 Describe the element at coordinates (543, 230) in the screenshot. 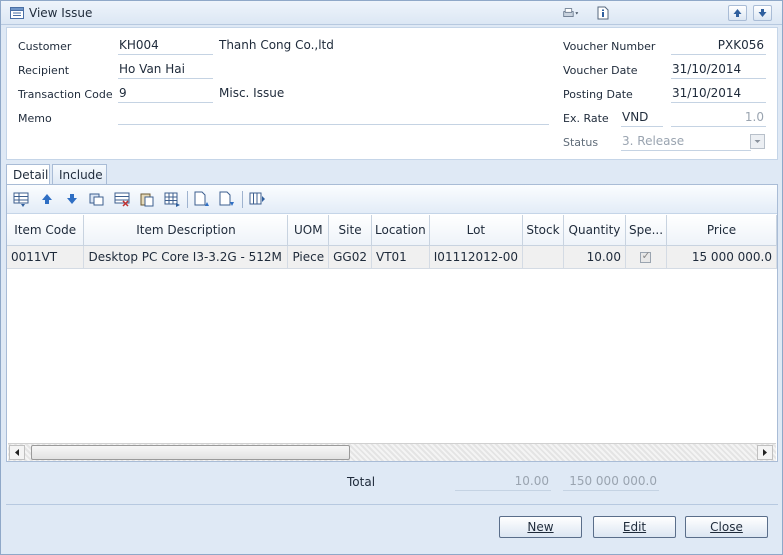

I see `column-header-stock: Stock` at that location.